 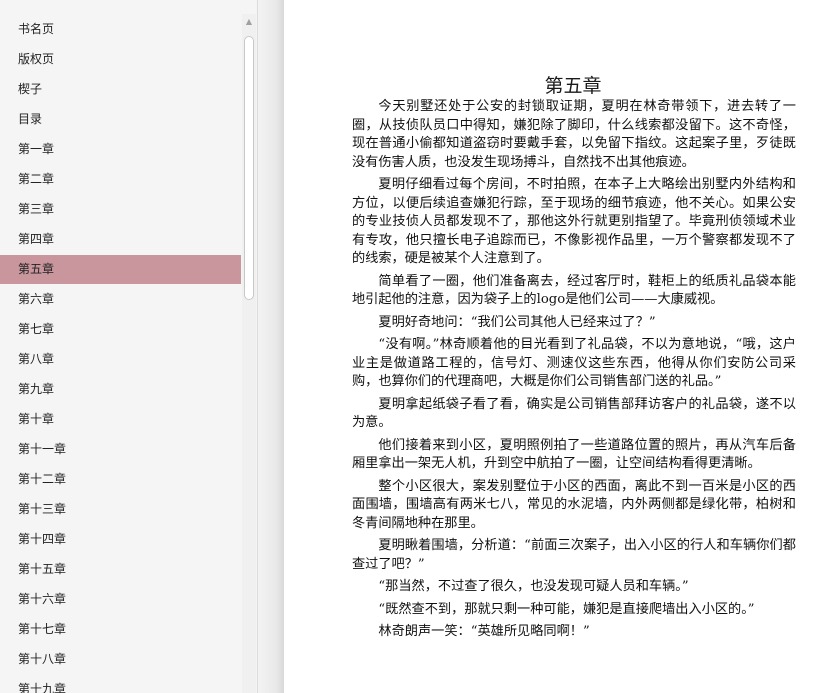 I want to click on chapter-title: 第五章, so click(x=573, y=86).